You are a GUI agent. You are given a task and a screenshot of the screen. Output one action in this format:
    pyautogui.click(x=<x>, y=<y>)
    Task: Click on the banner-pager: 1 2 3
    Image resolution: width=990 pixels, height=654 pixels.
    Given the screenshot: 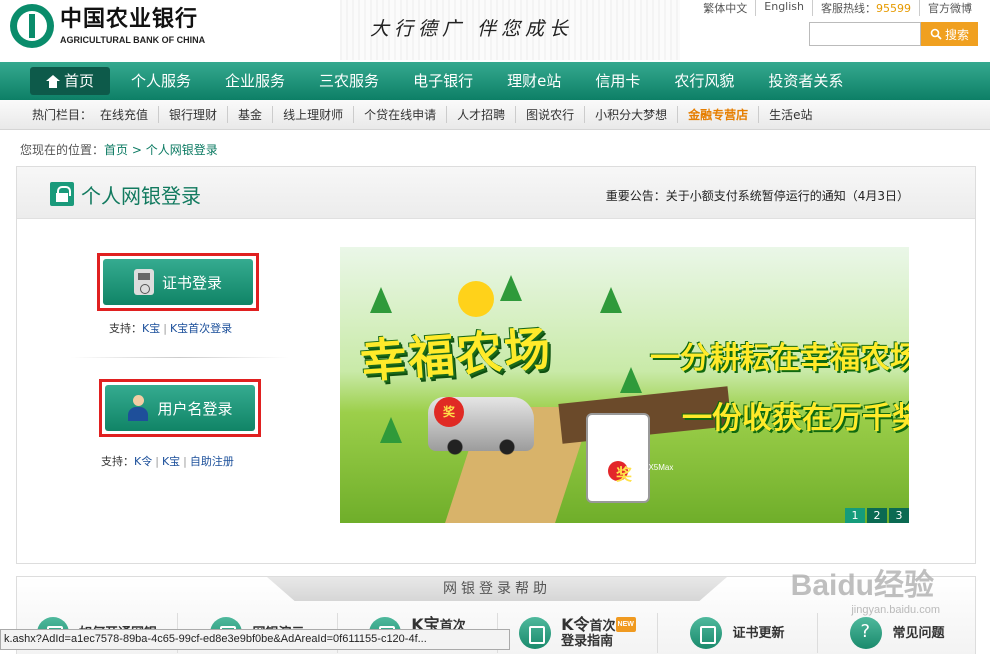 What is the action you would take?
    pyautogui.click(x=877, y=515)
    